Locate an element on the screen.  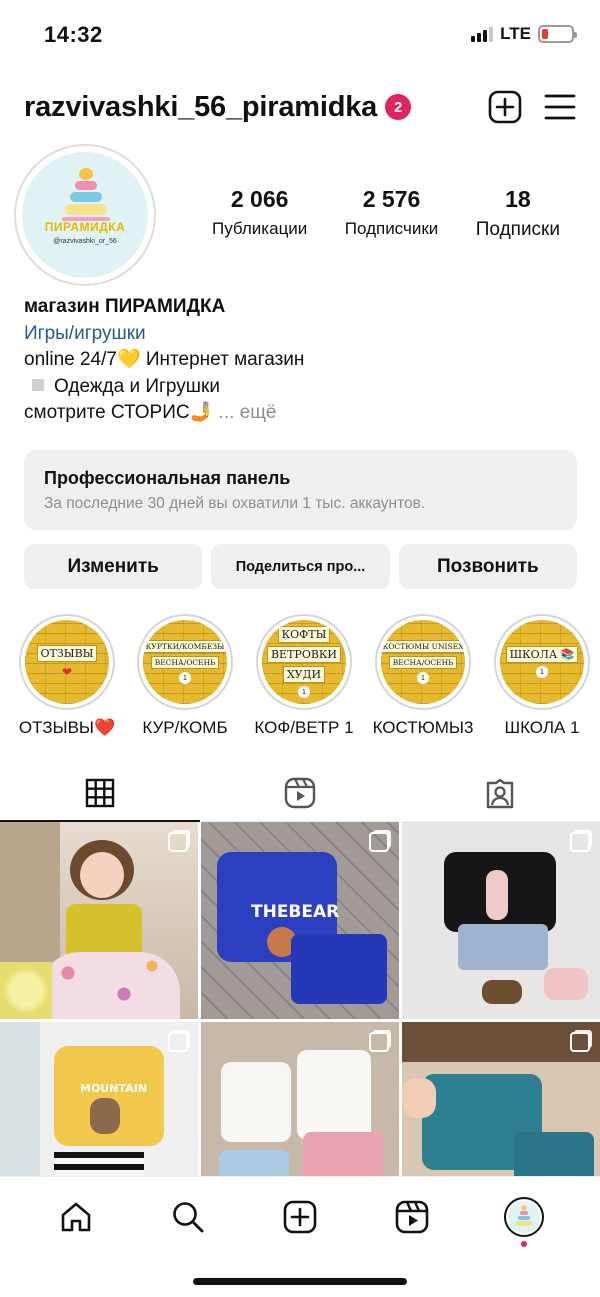
profile-name: магазин ПИРАМИДКА is located at coordinates (125, 306).